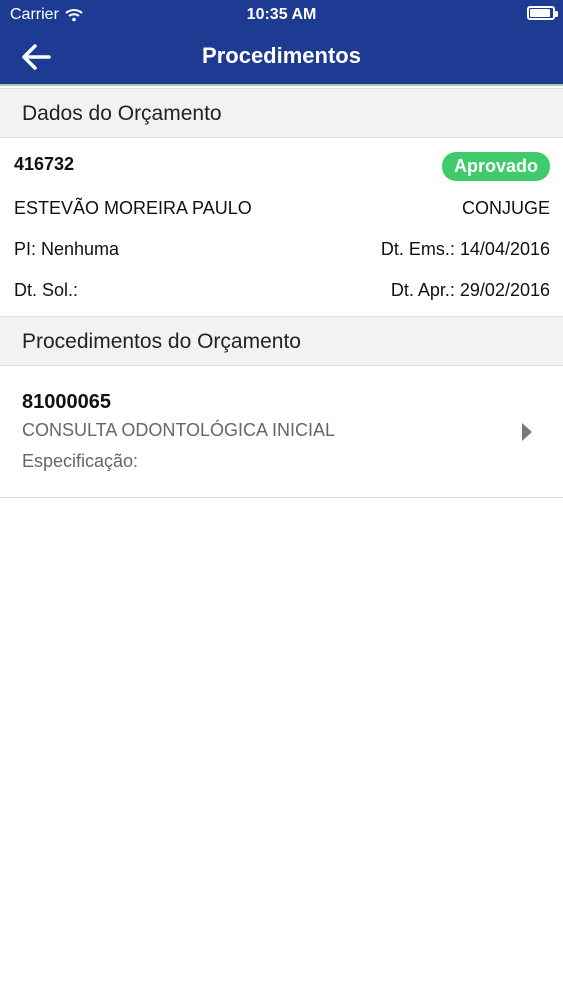 This screenshot has height=1000, width=563. I want to click on battery-fill, so click(540, 13).